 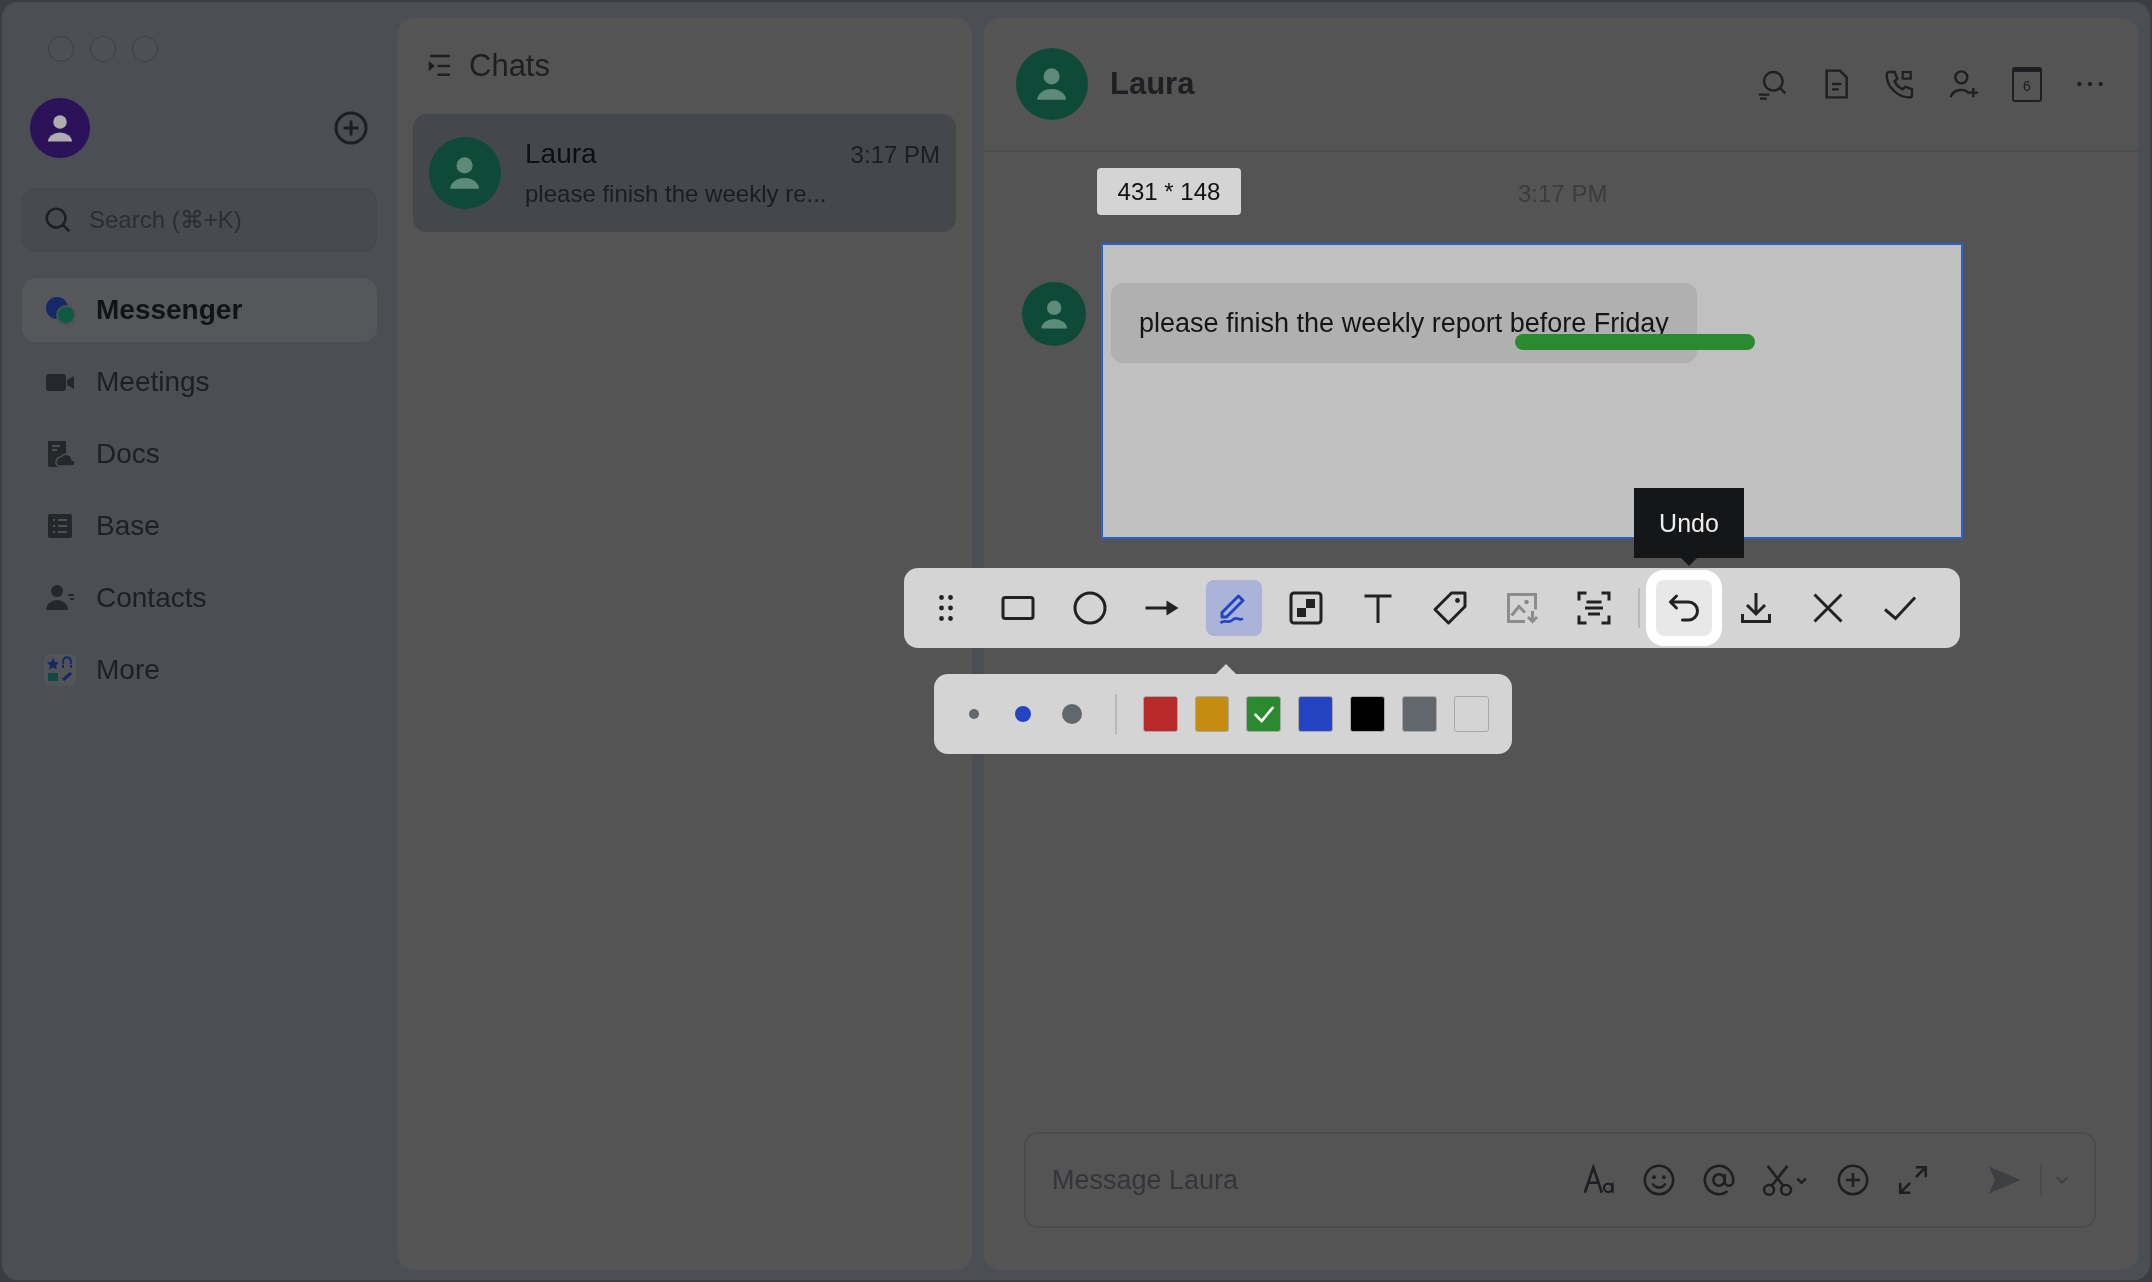 What do you see at coordinates (1756, 608) in the screenshot?
I see `download-icon` at bounding box center [1756, 608].